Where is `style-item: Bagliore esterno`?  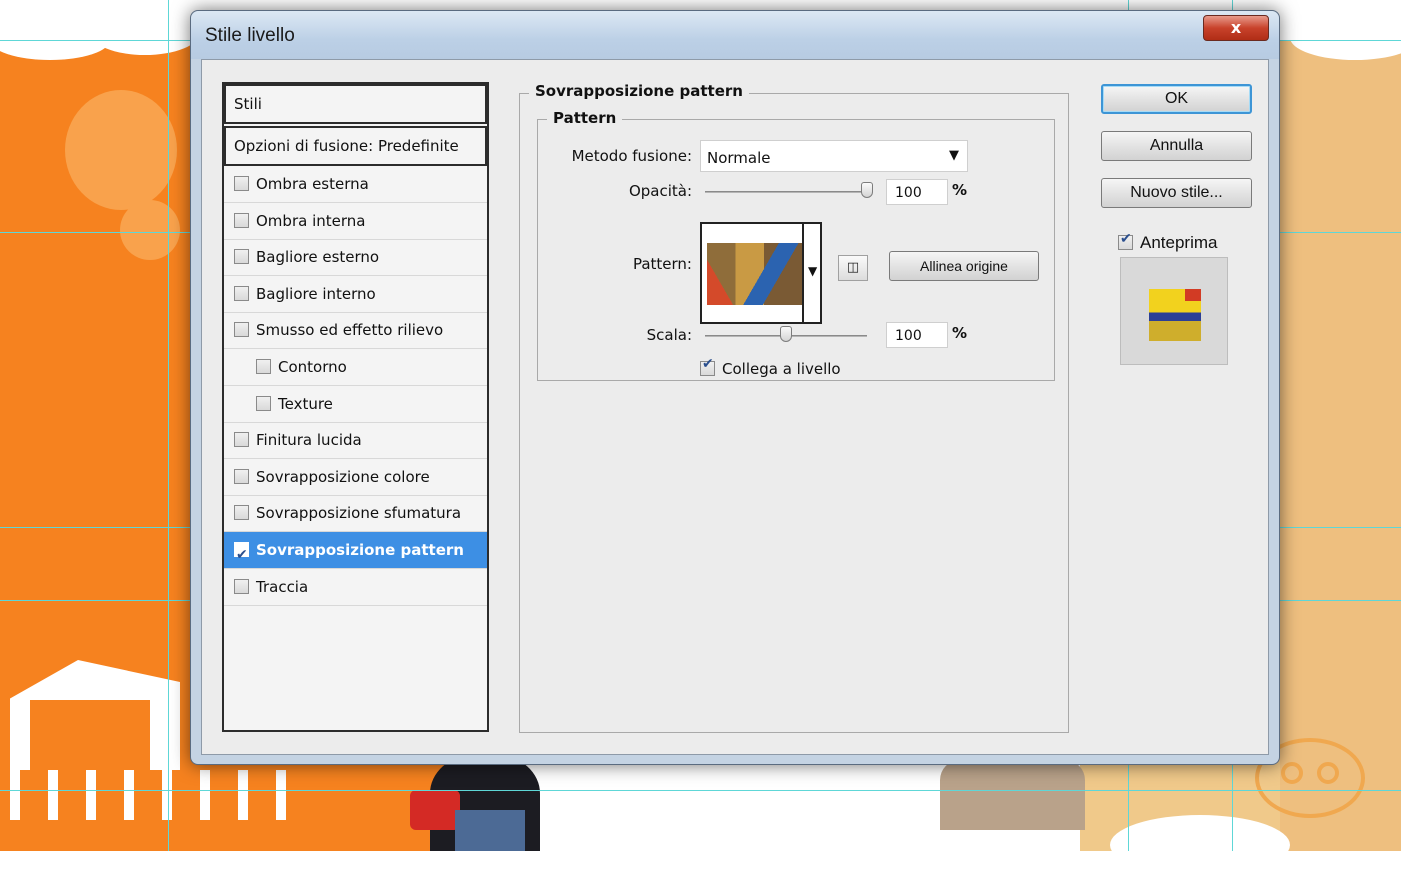
style-item: Bagliore esterno is located at coordinates (355, 258).